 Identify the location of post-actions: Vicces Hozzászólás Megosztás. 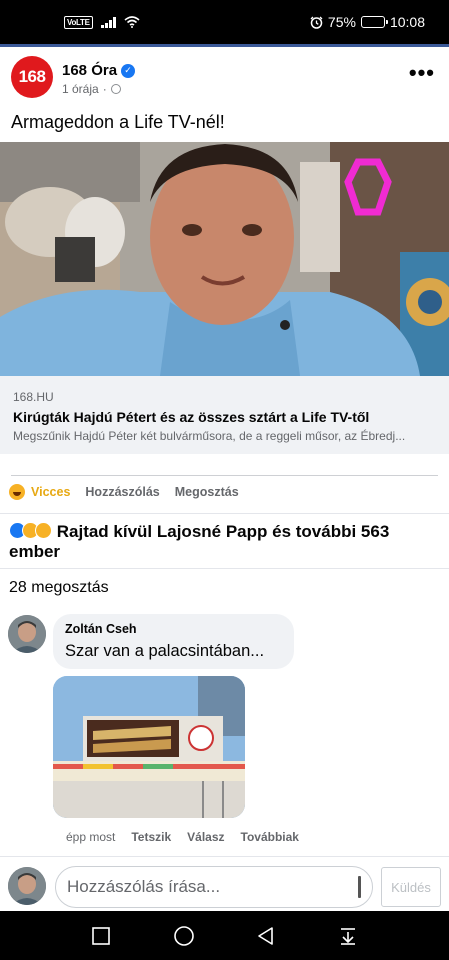
(124, 492).